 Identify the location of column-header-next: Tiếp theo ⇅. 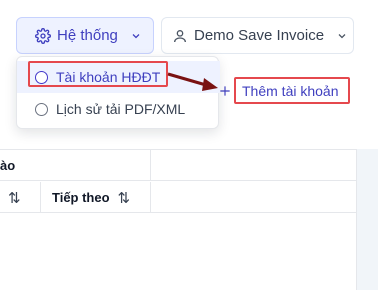
(91, 197).